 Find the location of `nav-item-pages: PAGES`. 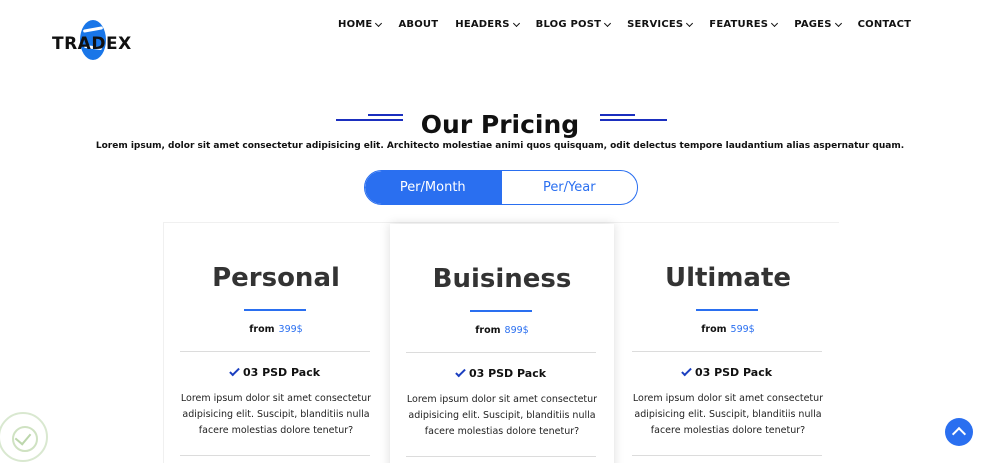

nav-item-pages: PAGES is located at coordinates (818, 24).